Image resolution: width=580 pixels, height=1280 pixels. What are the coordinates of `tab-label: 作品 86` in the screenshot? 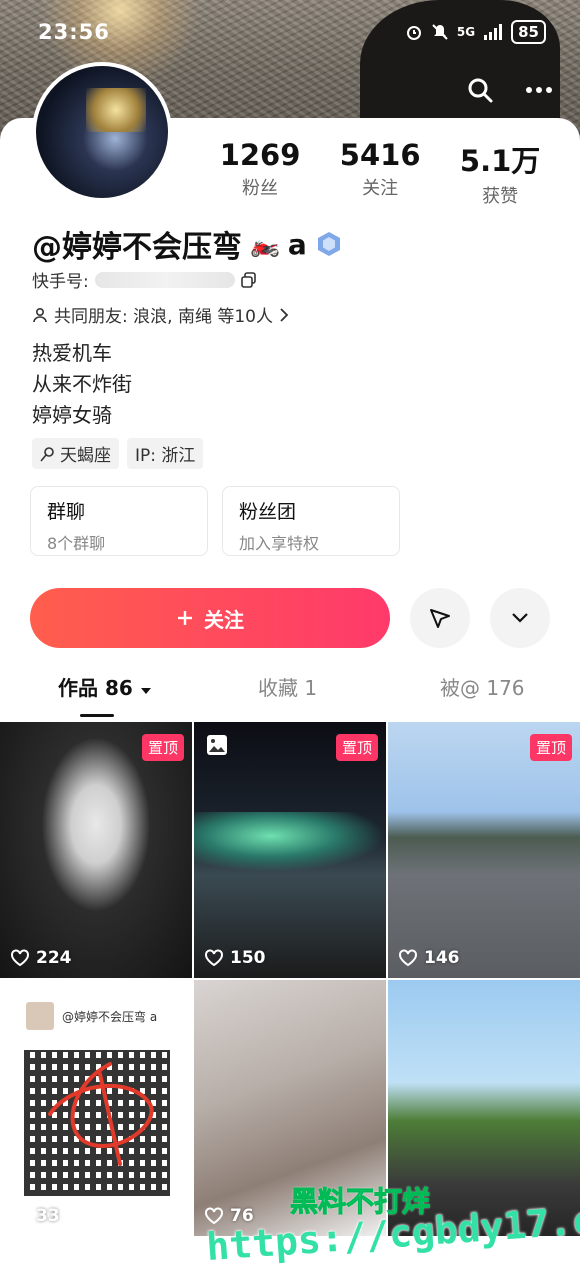 It's located at (95, 688).